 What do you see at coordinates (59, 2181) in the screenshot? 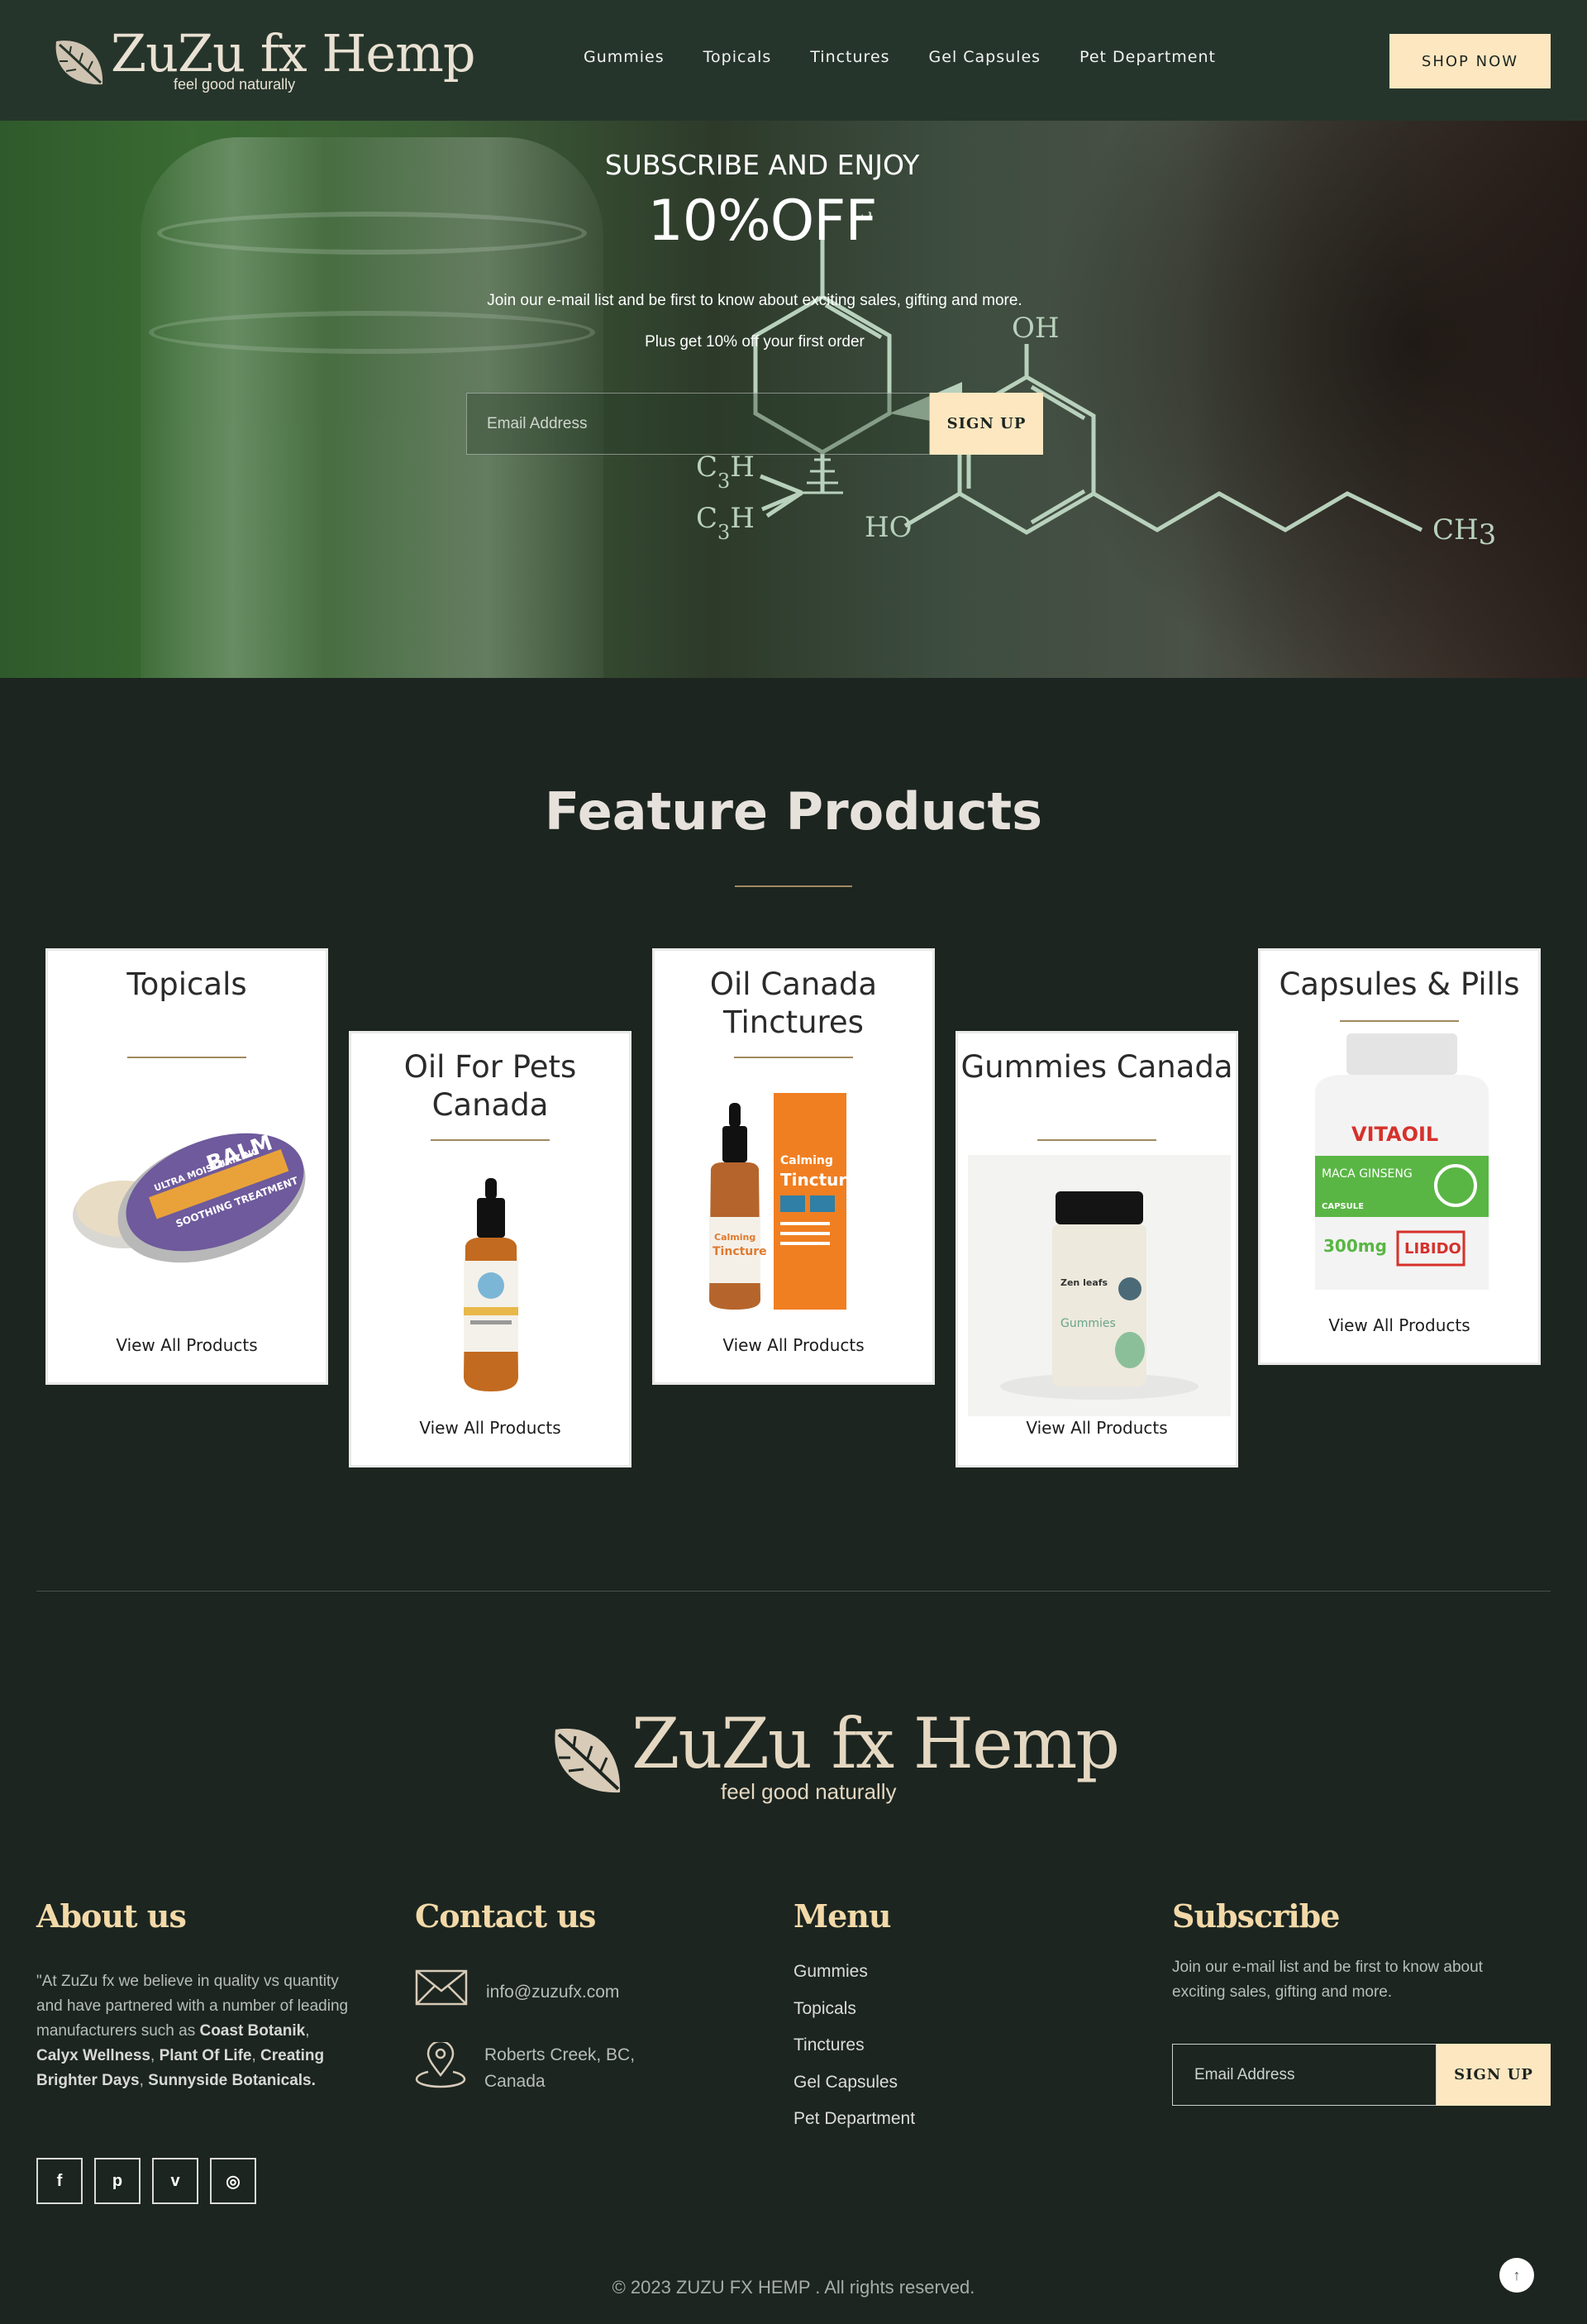
I see `facebook-icon: f` at bounding box center [59, 2181].